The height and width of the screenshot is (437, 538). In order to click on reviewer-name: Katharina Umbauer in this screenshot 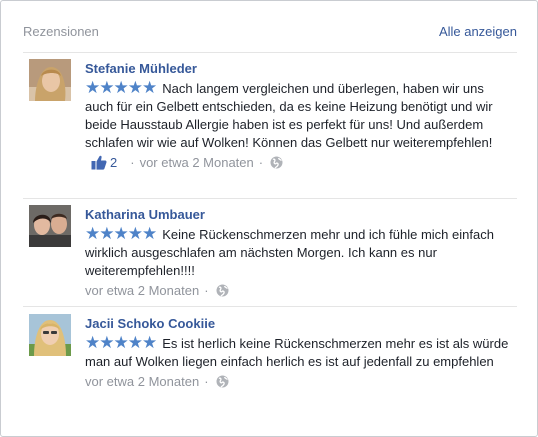, I will do `click(300, 215)`.